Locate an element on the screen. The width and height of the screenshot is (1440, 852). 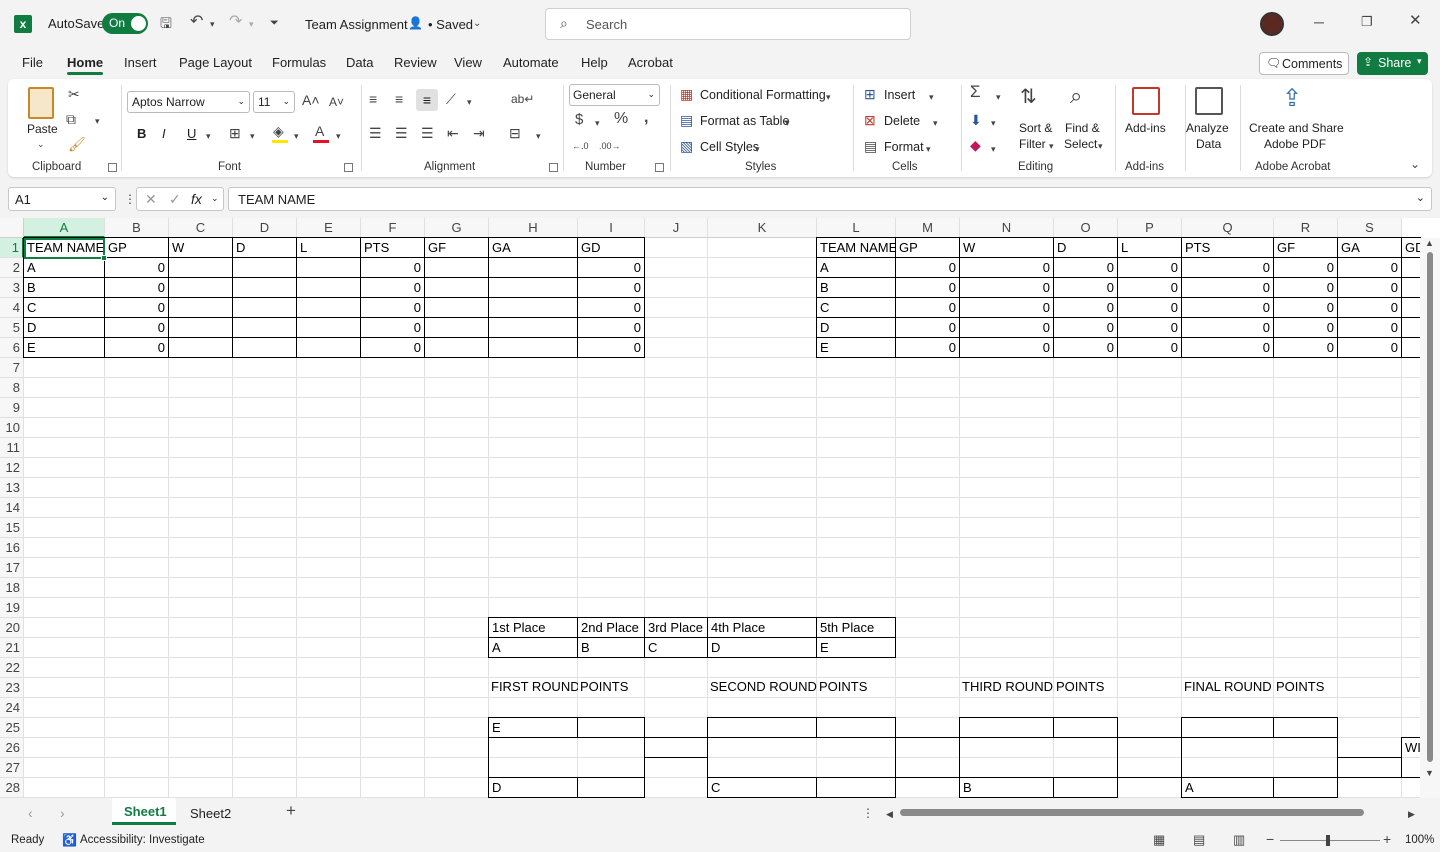
row-header: 20 is located at coordinates (12, 628).